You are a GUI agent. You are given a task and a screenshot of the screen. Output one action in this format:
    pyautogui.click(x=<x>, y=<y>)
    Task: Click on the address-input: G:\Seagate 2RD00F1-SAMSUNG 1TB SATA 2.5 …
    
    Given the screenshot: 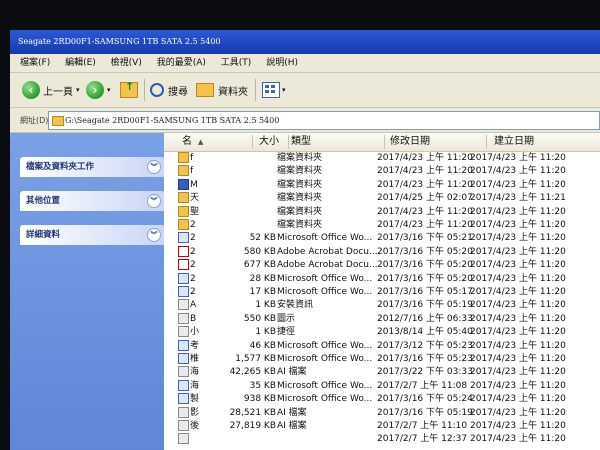 What is the action you would take?
    pyautogui.click(x=324, y=120)
    